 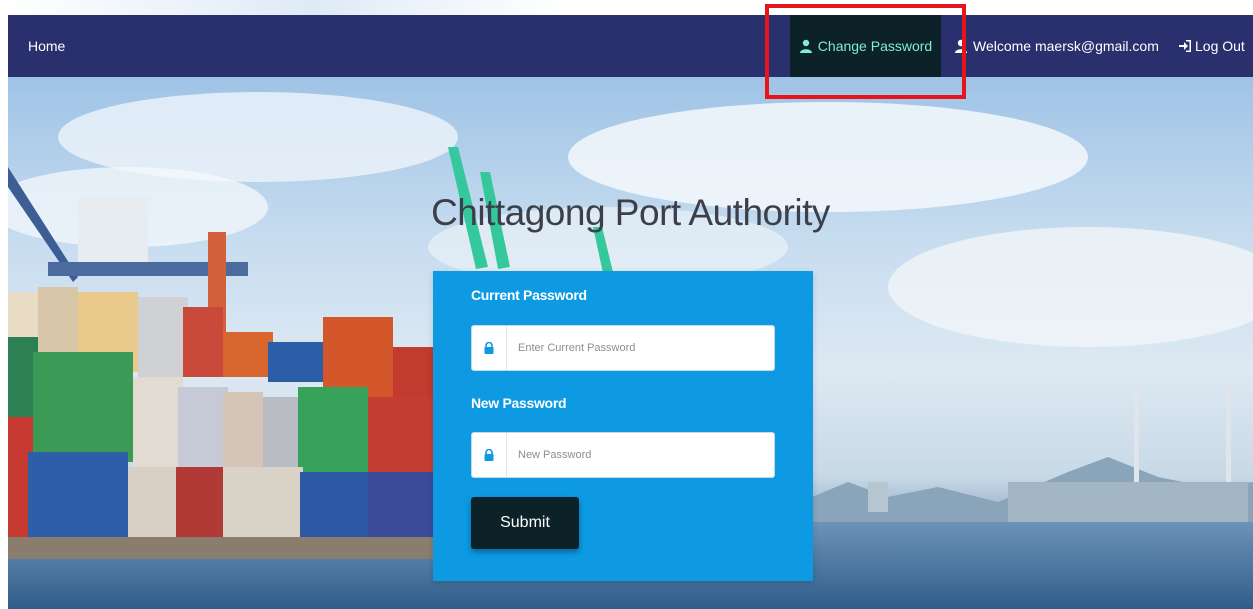 I want to click on current-password-input, so click(x=640, y=348).